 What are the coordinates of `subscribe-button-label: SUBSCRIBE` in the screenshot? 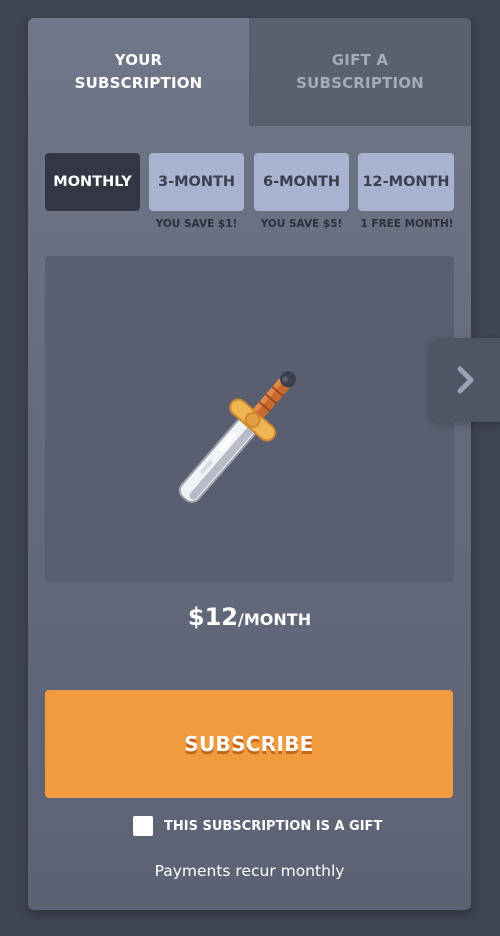 It's located at (249, 744).